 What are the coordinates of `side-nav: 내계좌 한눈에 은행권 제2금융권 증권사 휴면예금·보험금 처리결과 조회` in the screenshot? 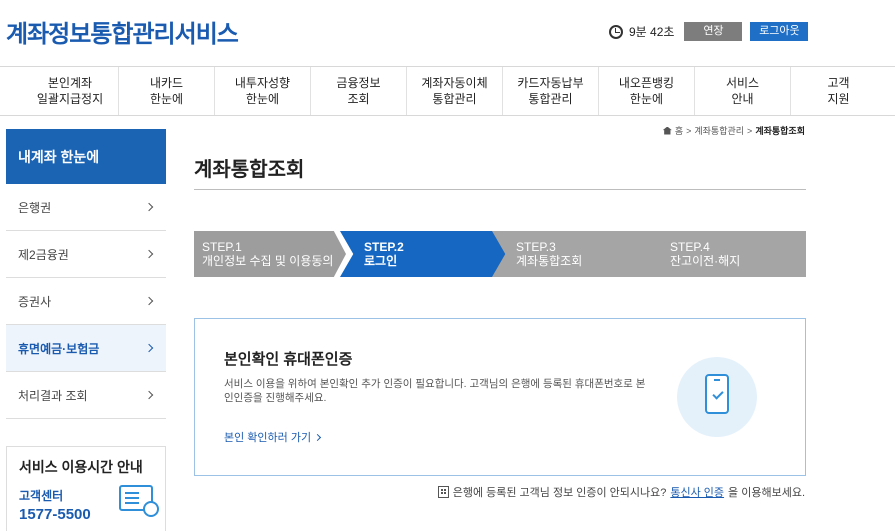 It's located at (86, 274).